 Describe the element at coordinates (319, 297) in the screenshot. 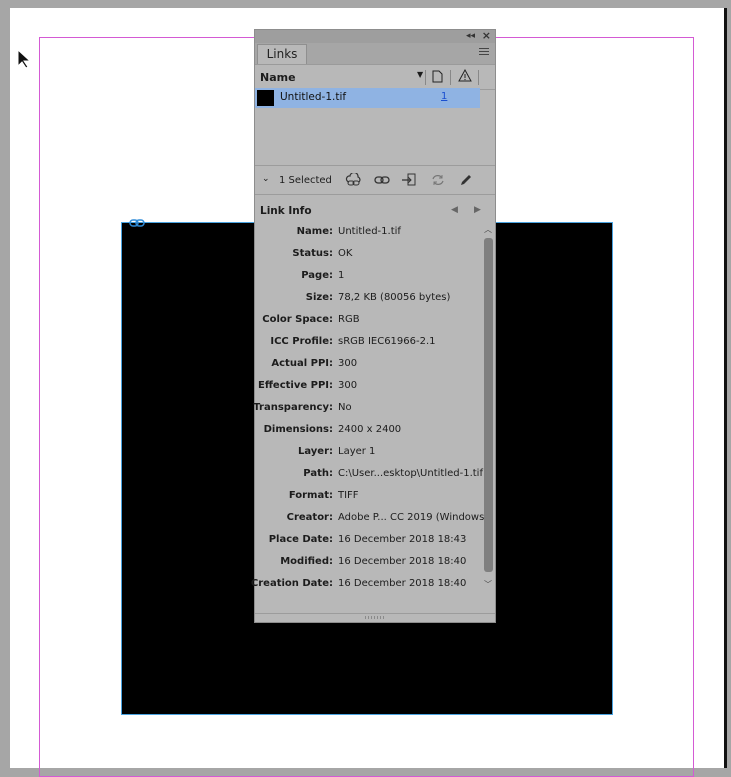

I see `info-label: Size:` at that location.